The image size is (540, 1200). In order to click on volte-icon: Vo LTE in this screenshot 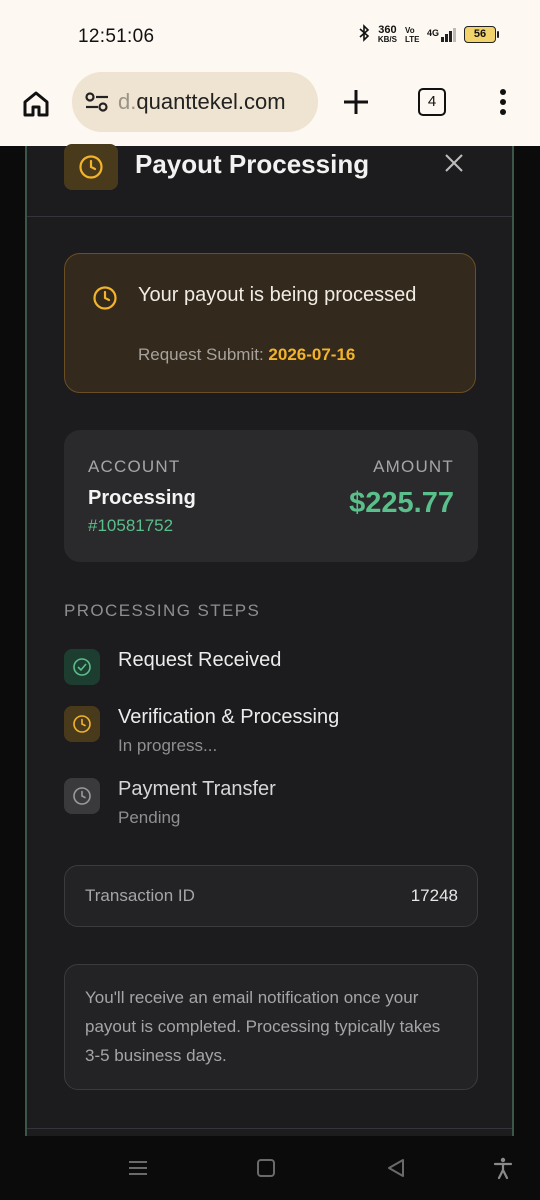, I will do `click(412, 34)`.